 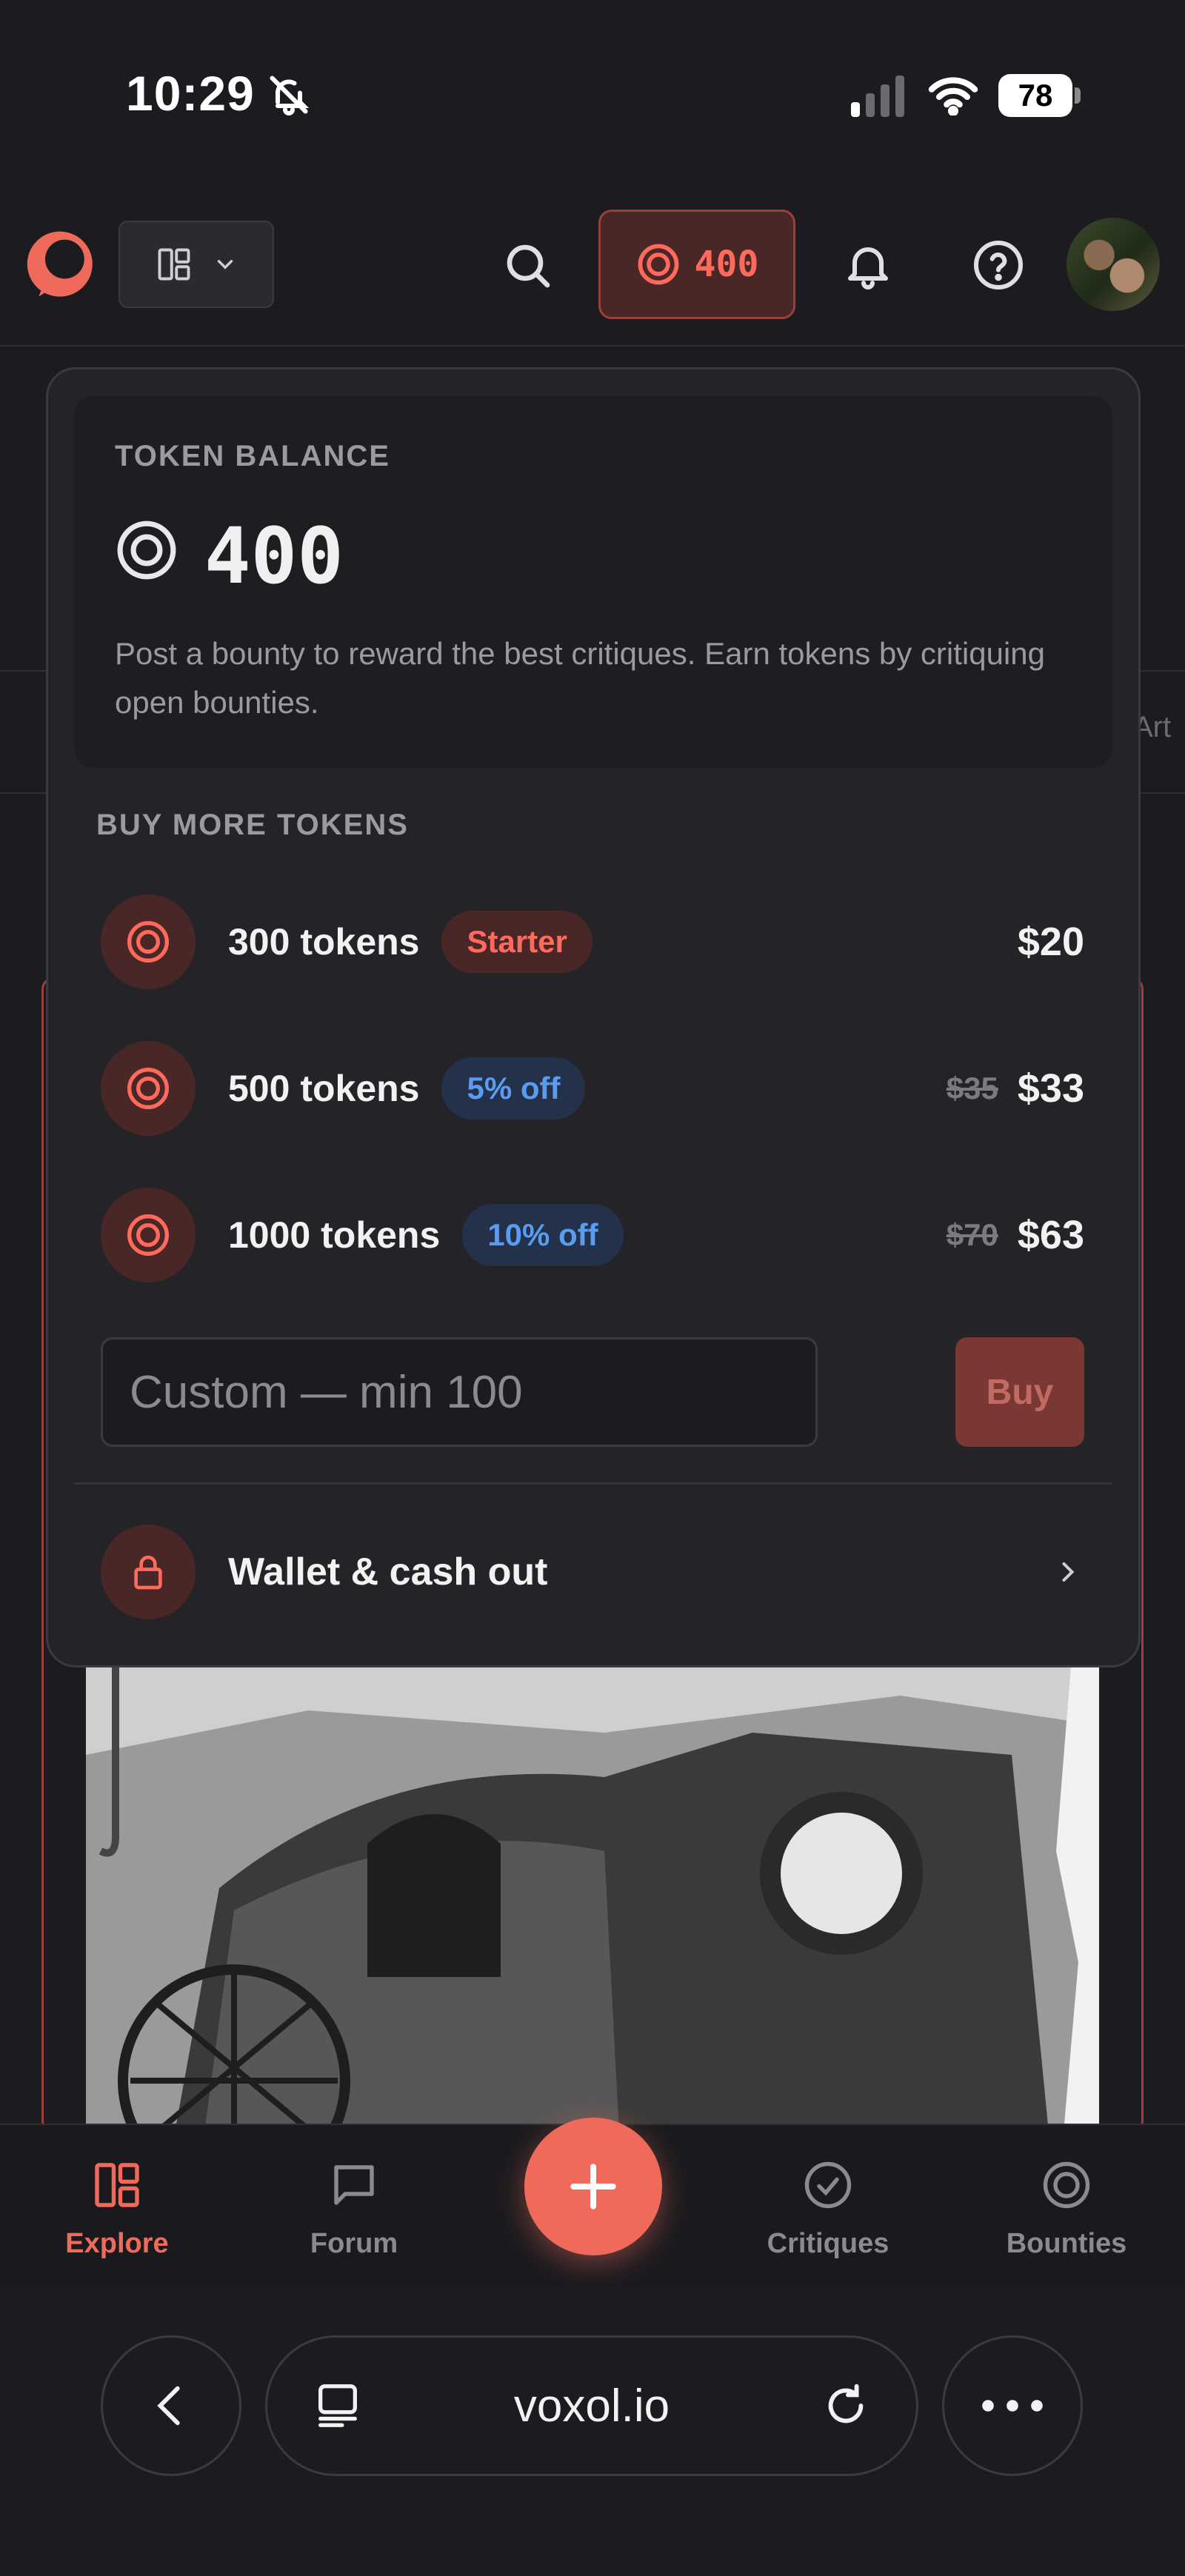 I want to click on forum-icon, so click(x=354, y=2185).